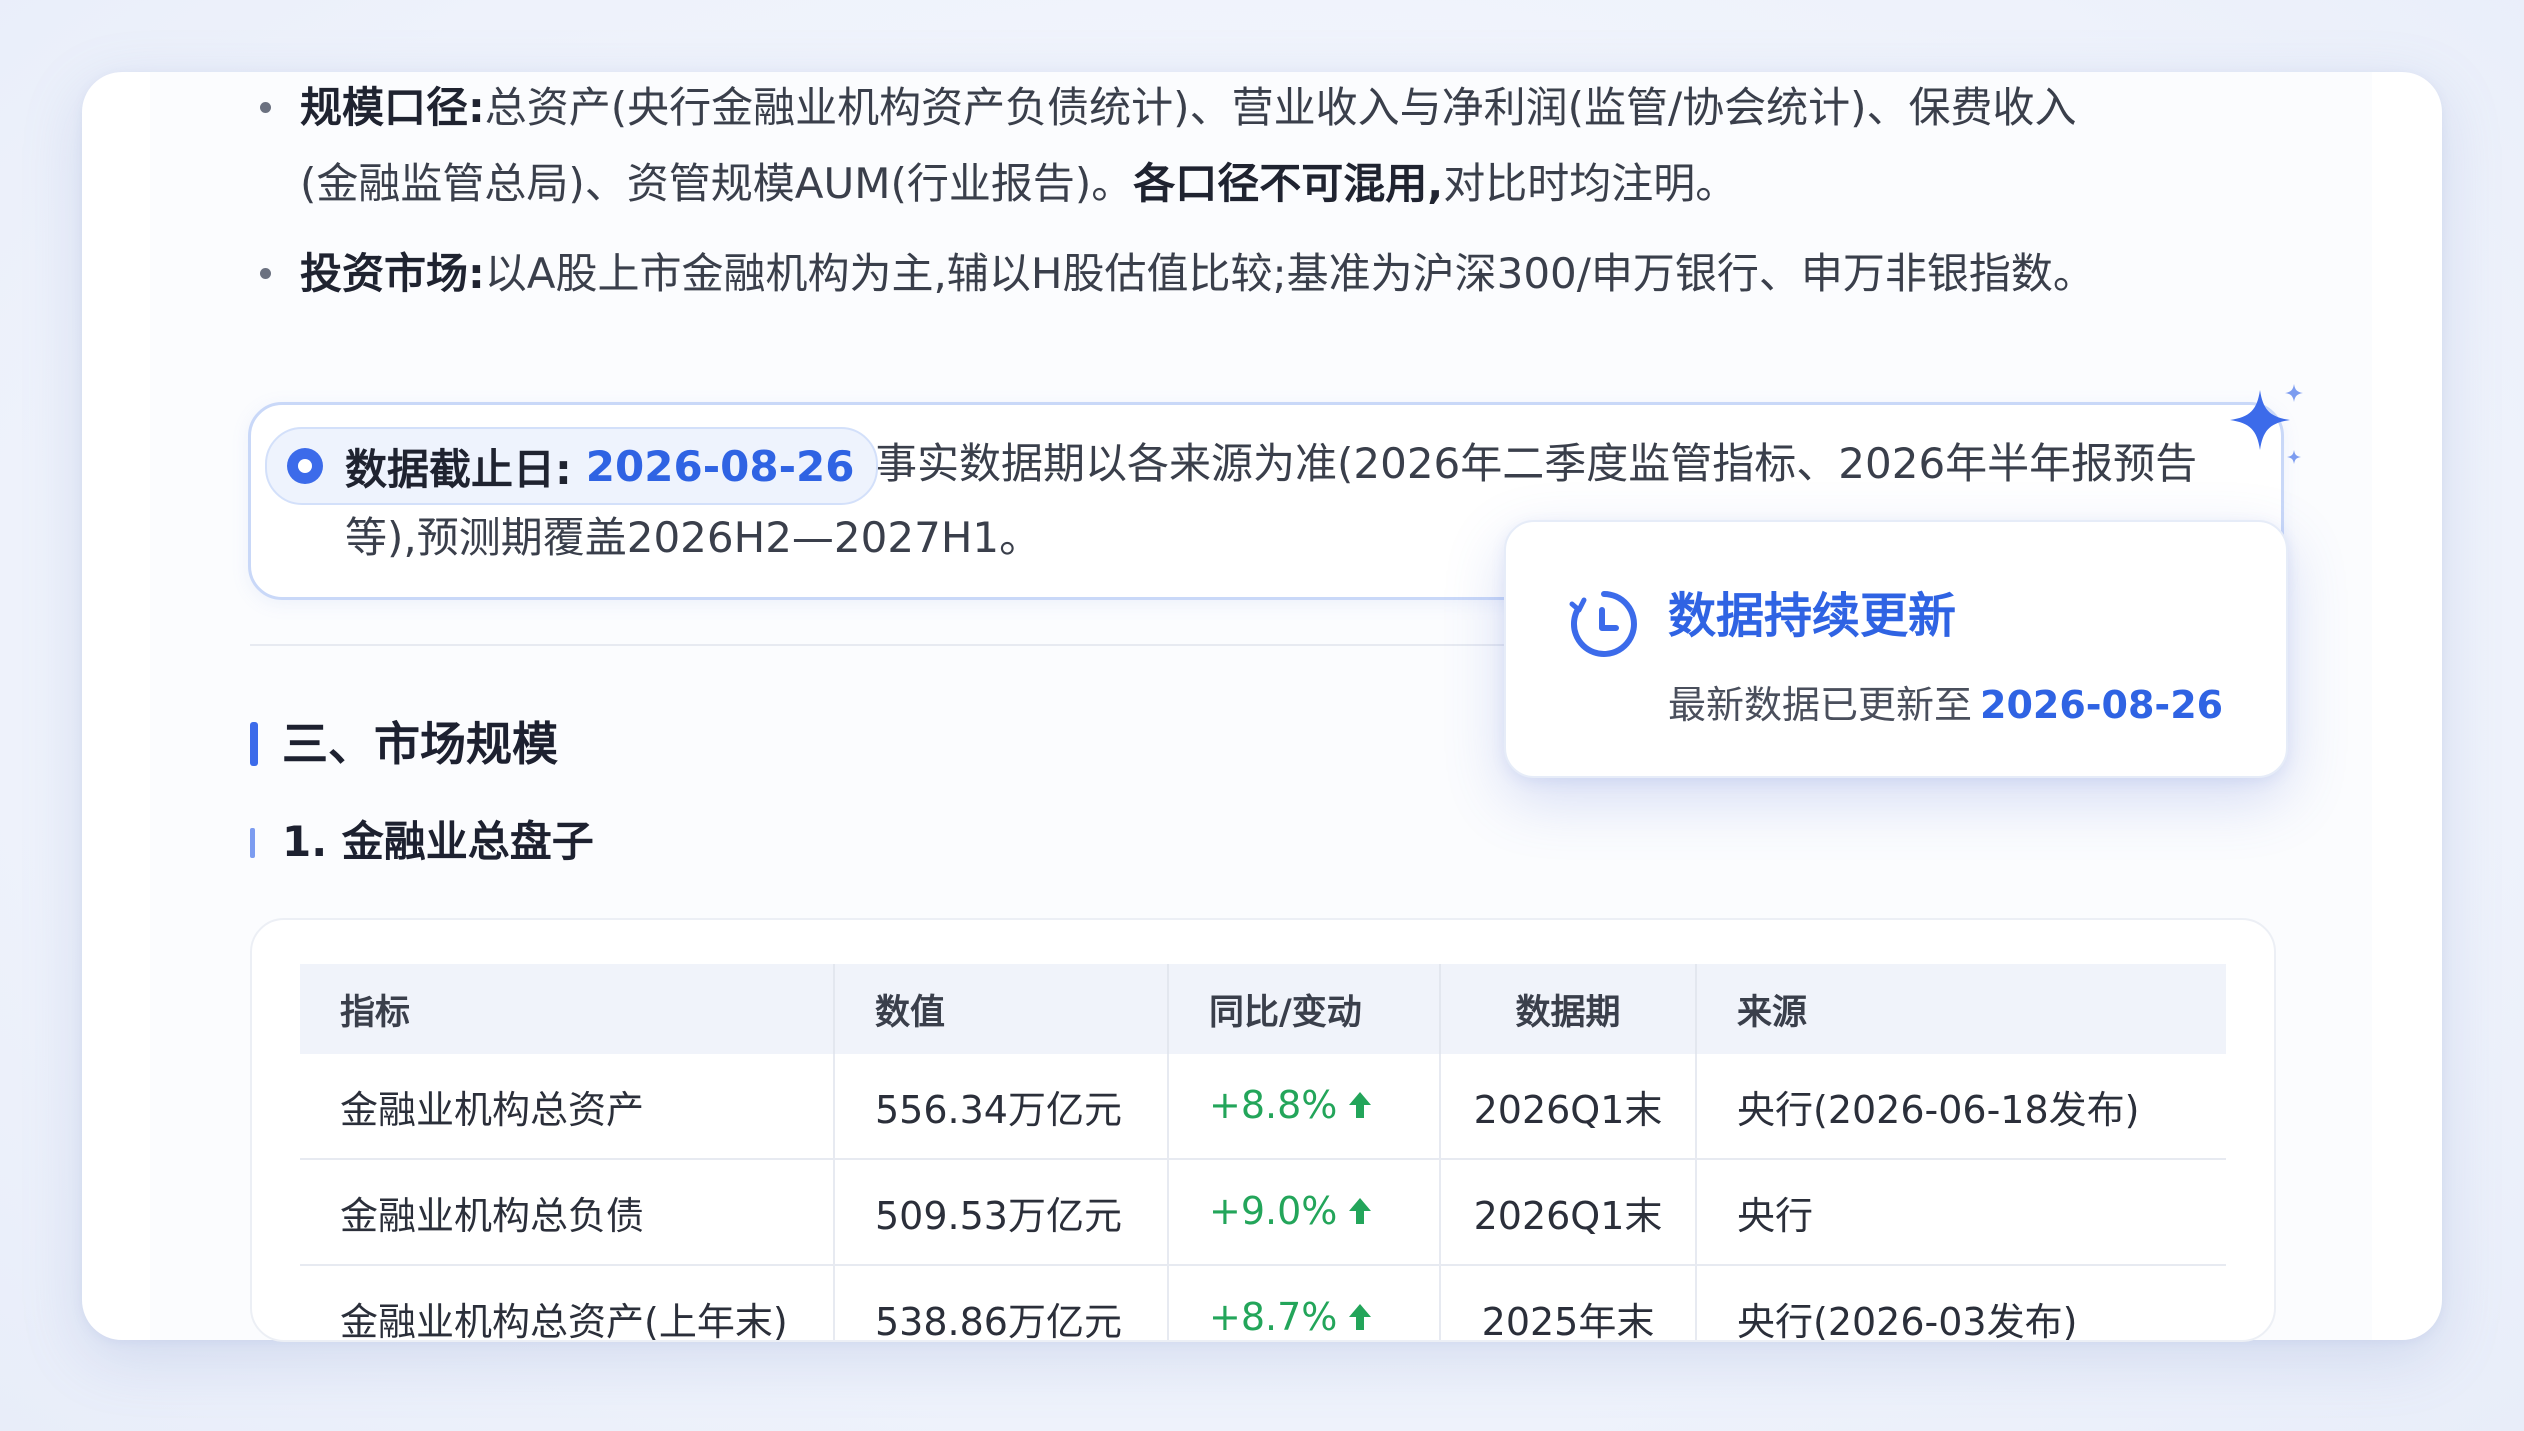 The width and height of the screenshot is (2524, 1431). Describe the element at coordinates (1273, 1317) in the screenshot. I see `change-value: +8.7%` at that location.